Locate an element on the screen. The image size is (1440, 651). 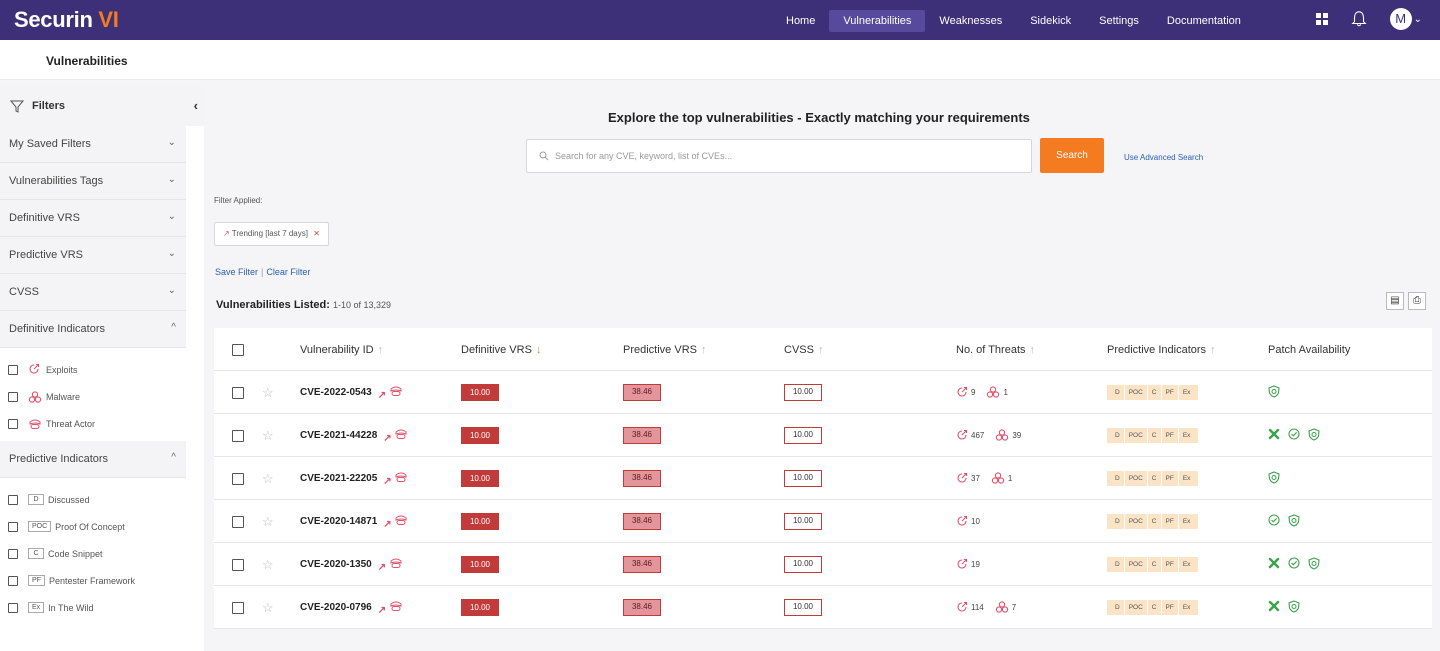
user-menu: M ⌄ is located at coordinates (1405, 19).